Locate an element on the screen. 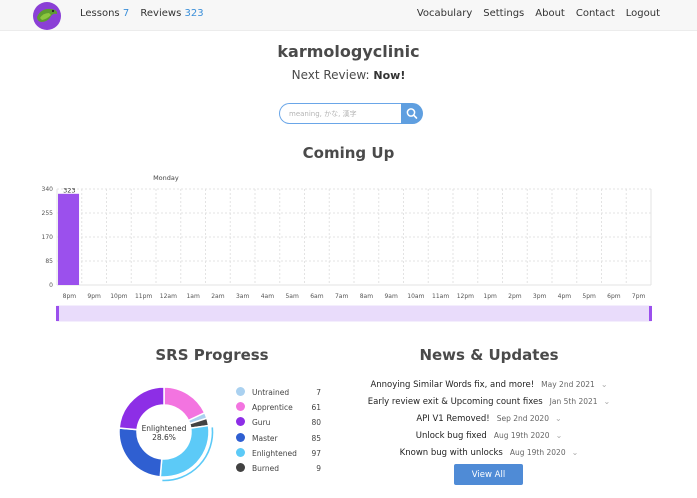 The width and height of the screenshot is (697, 498). lessons-count: 7 is located at coordinates (126, 13).